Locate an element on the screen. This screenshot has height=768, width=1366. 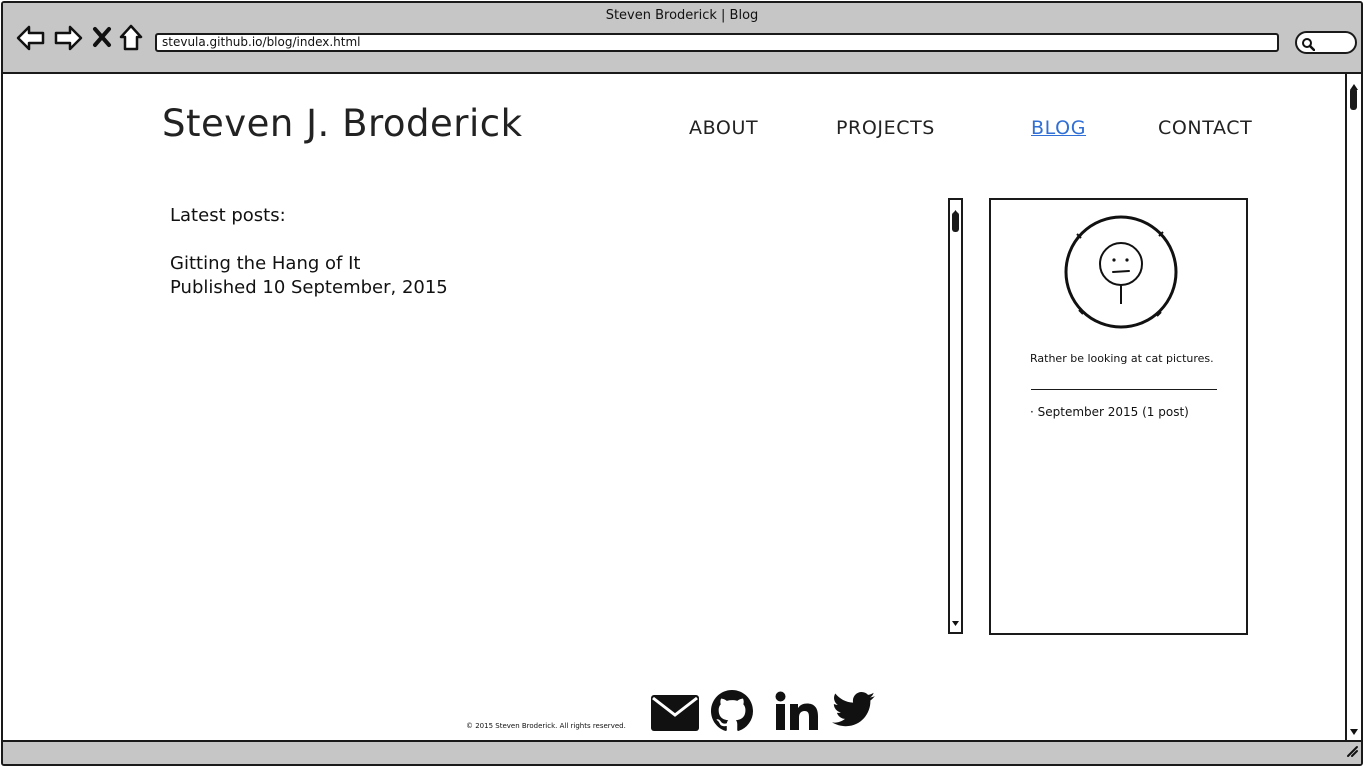
home-icon is located at coordinates (131, 38).